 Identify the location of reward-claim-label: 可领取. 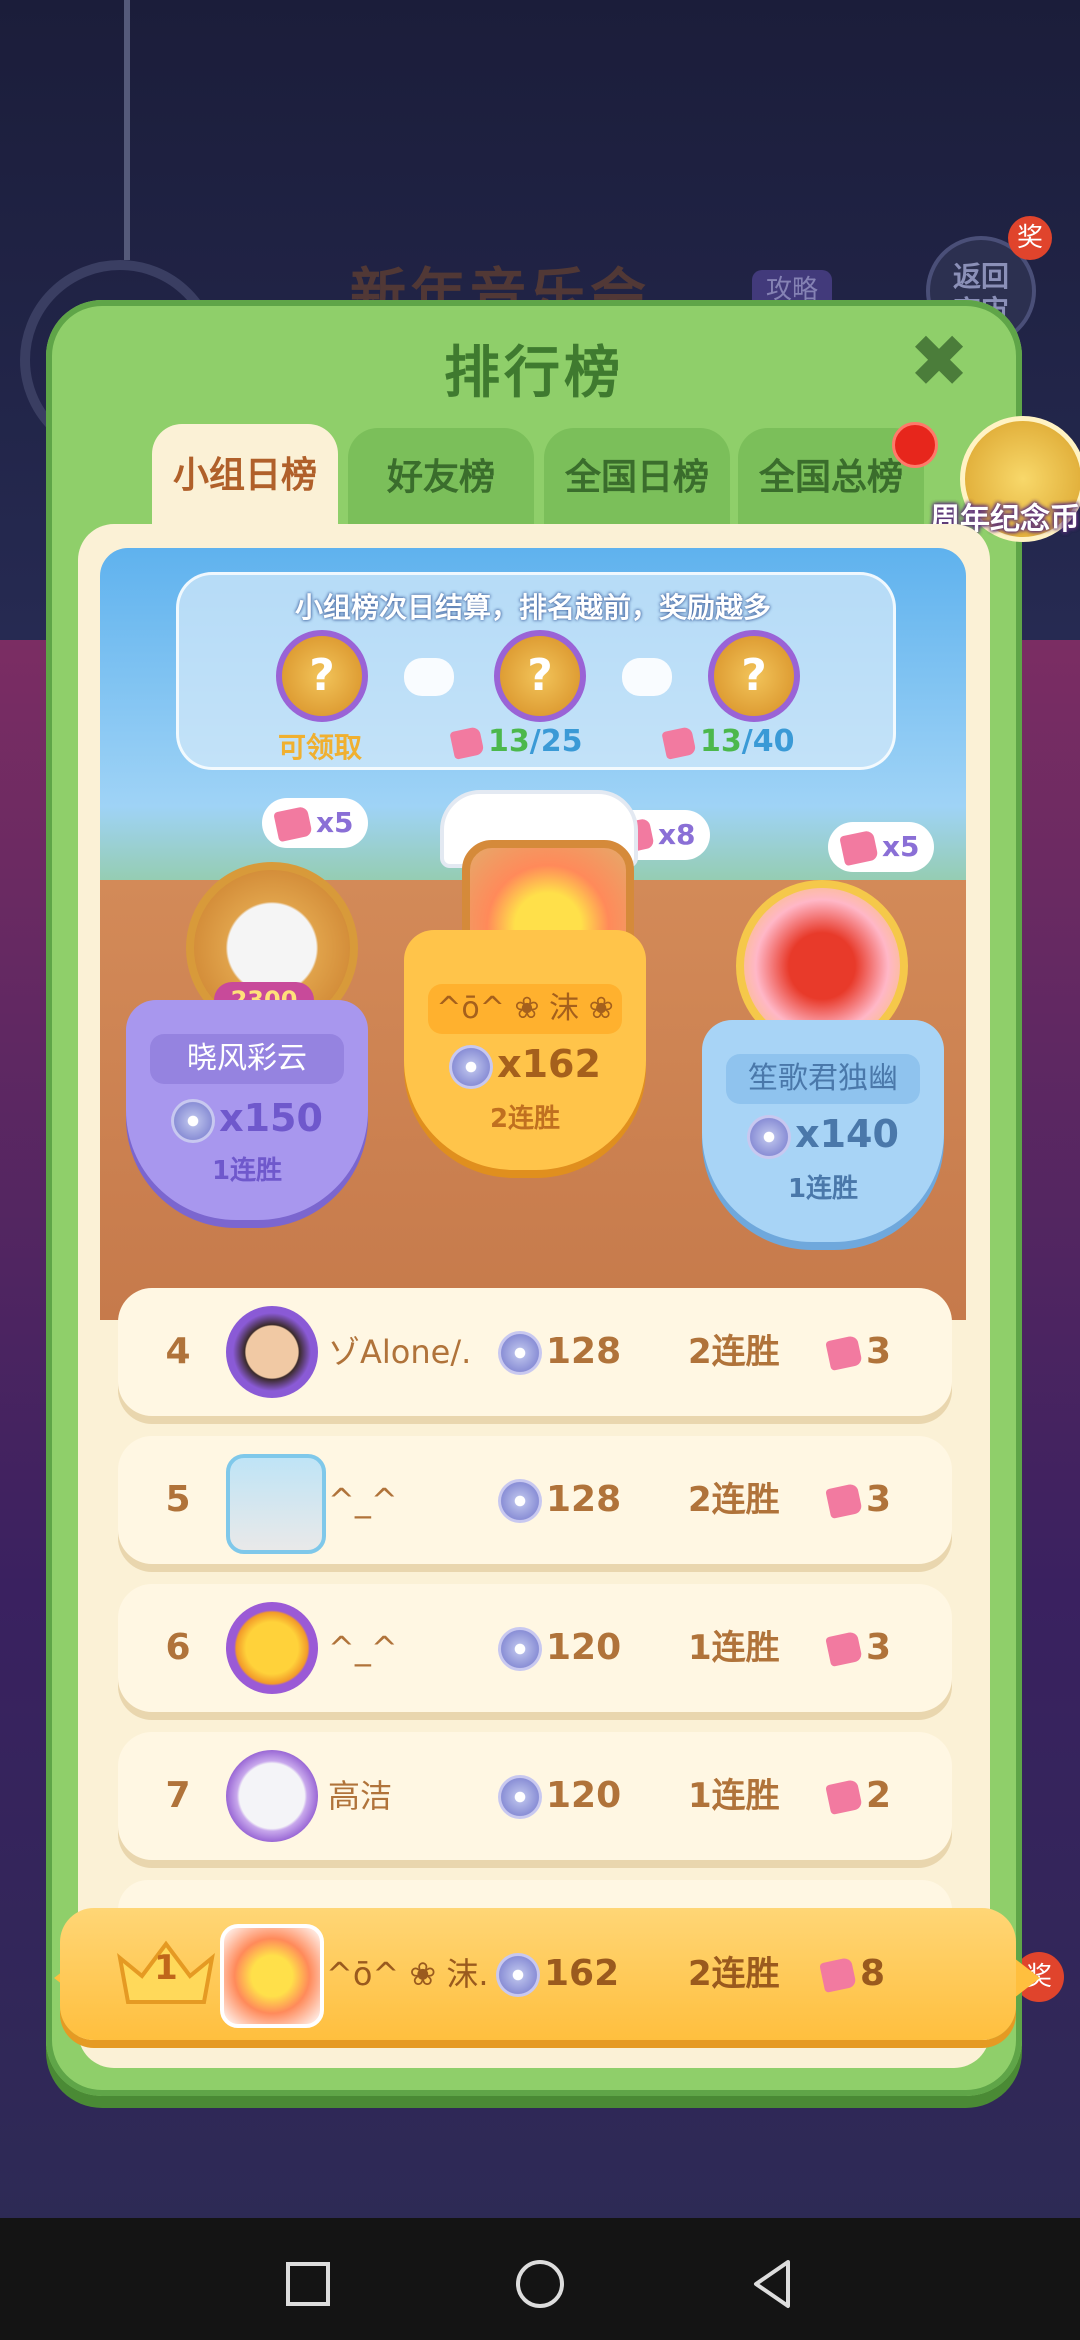
(320, 746).